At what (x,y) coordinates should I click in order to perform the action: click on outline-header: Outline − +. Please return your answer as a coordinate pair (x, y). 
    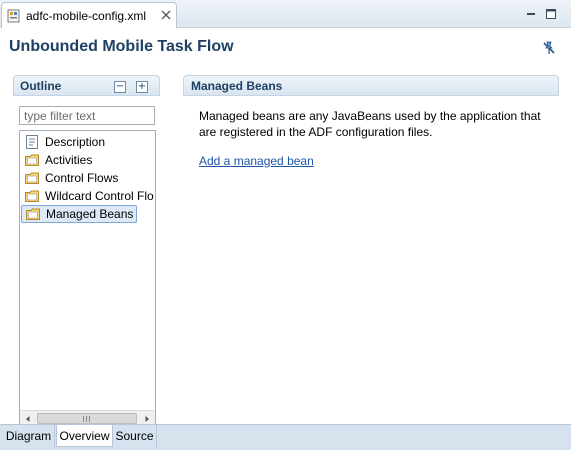
    Looking at the image, I should click on (86, 85).